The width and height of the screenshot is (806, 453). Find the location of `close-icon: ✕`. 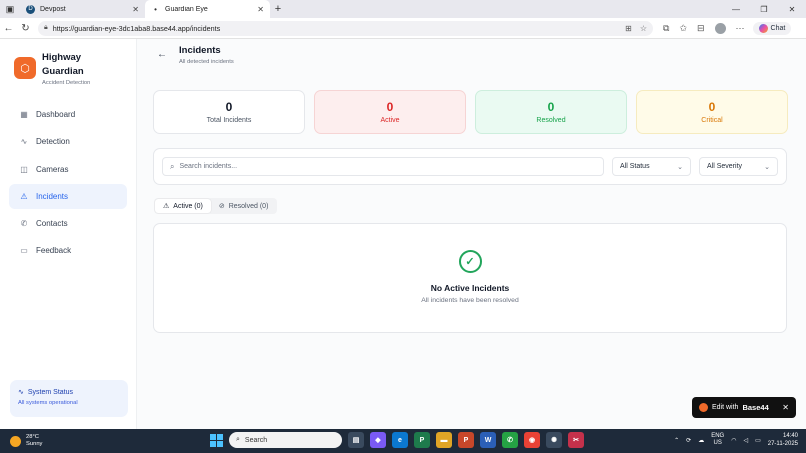

close-icon: ✕ is located at coordinates (785, 407).